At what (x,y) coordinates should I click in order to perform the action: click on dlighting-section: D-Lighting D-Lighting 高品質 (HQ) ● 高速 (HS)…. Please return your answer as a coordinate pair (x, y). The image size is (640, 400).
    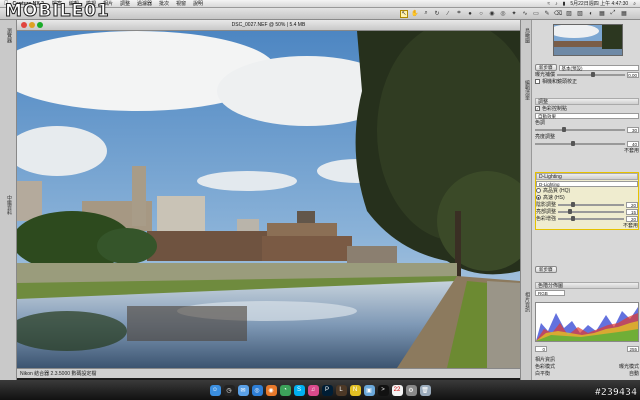
    Looking at the image, I should click on (587, 201).